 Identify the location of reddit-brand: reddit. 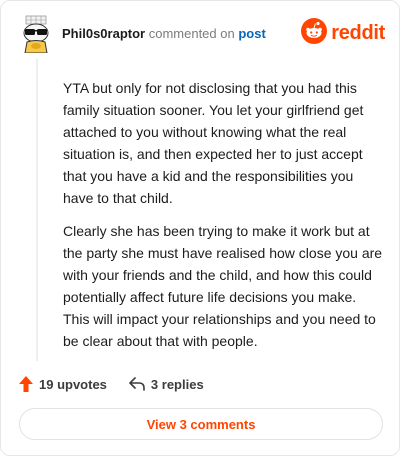
(343, 33).